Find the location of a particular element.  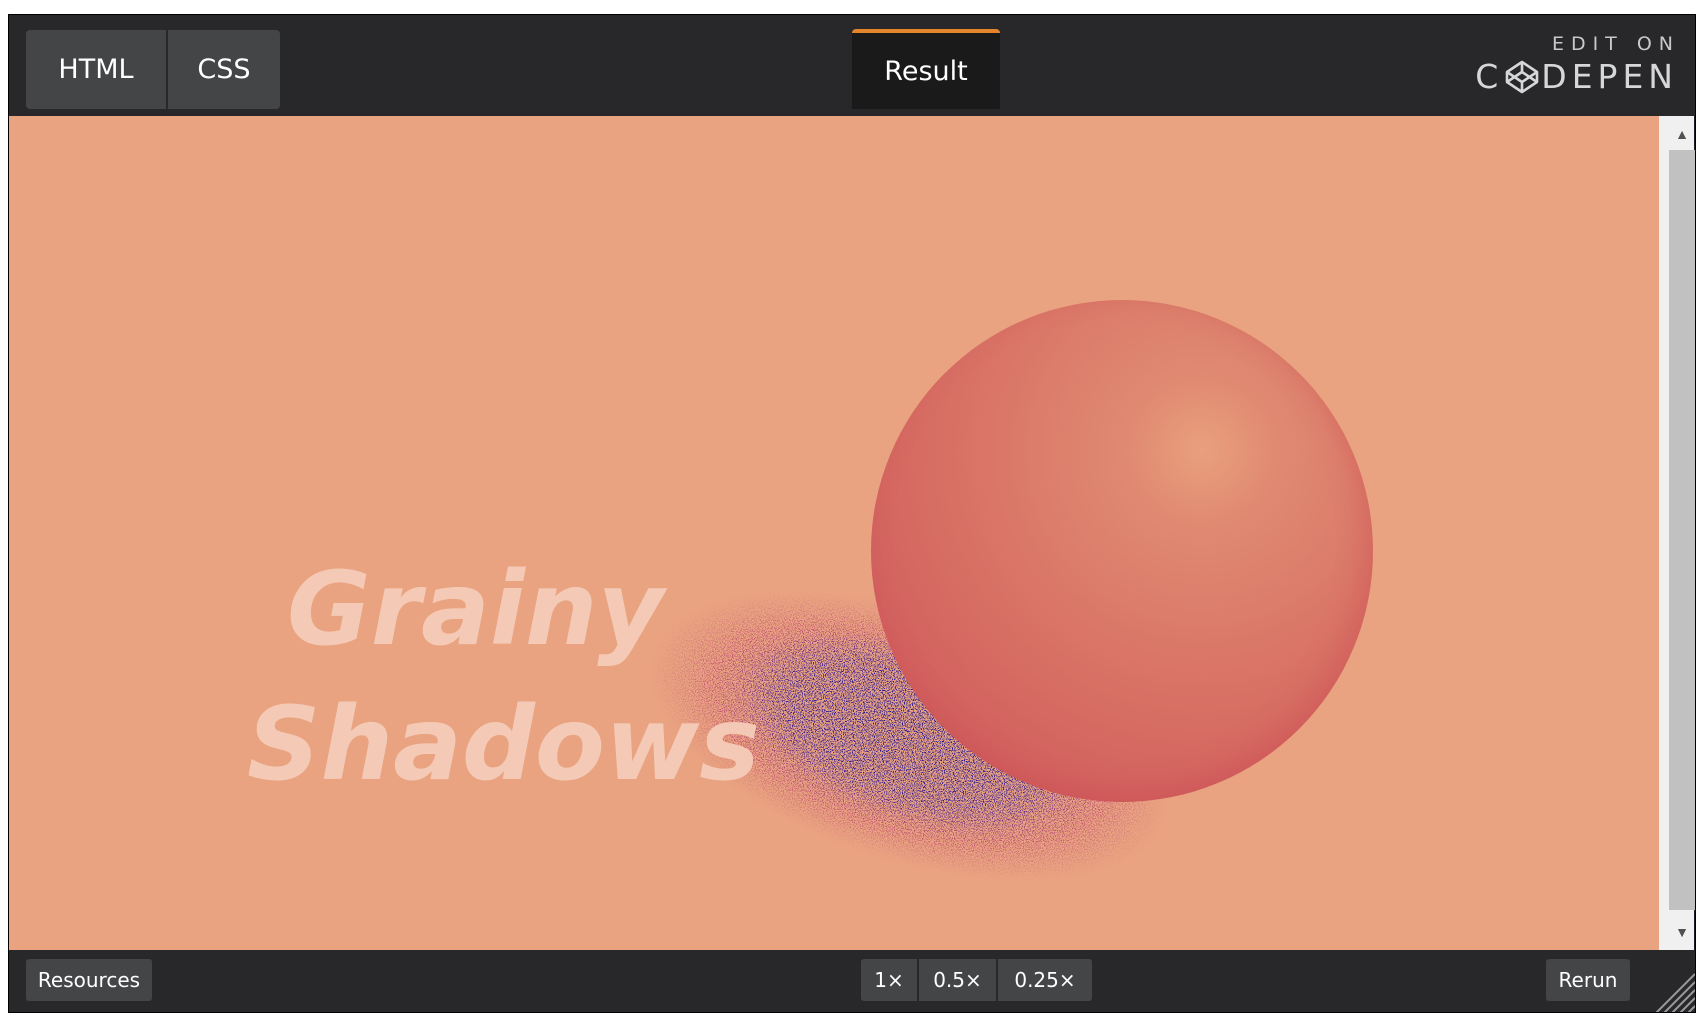

scroll-up-arrow-icon: ▲ is located at coordinates (1682, 134).